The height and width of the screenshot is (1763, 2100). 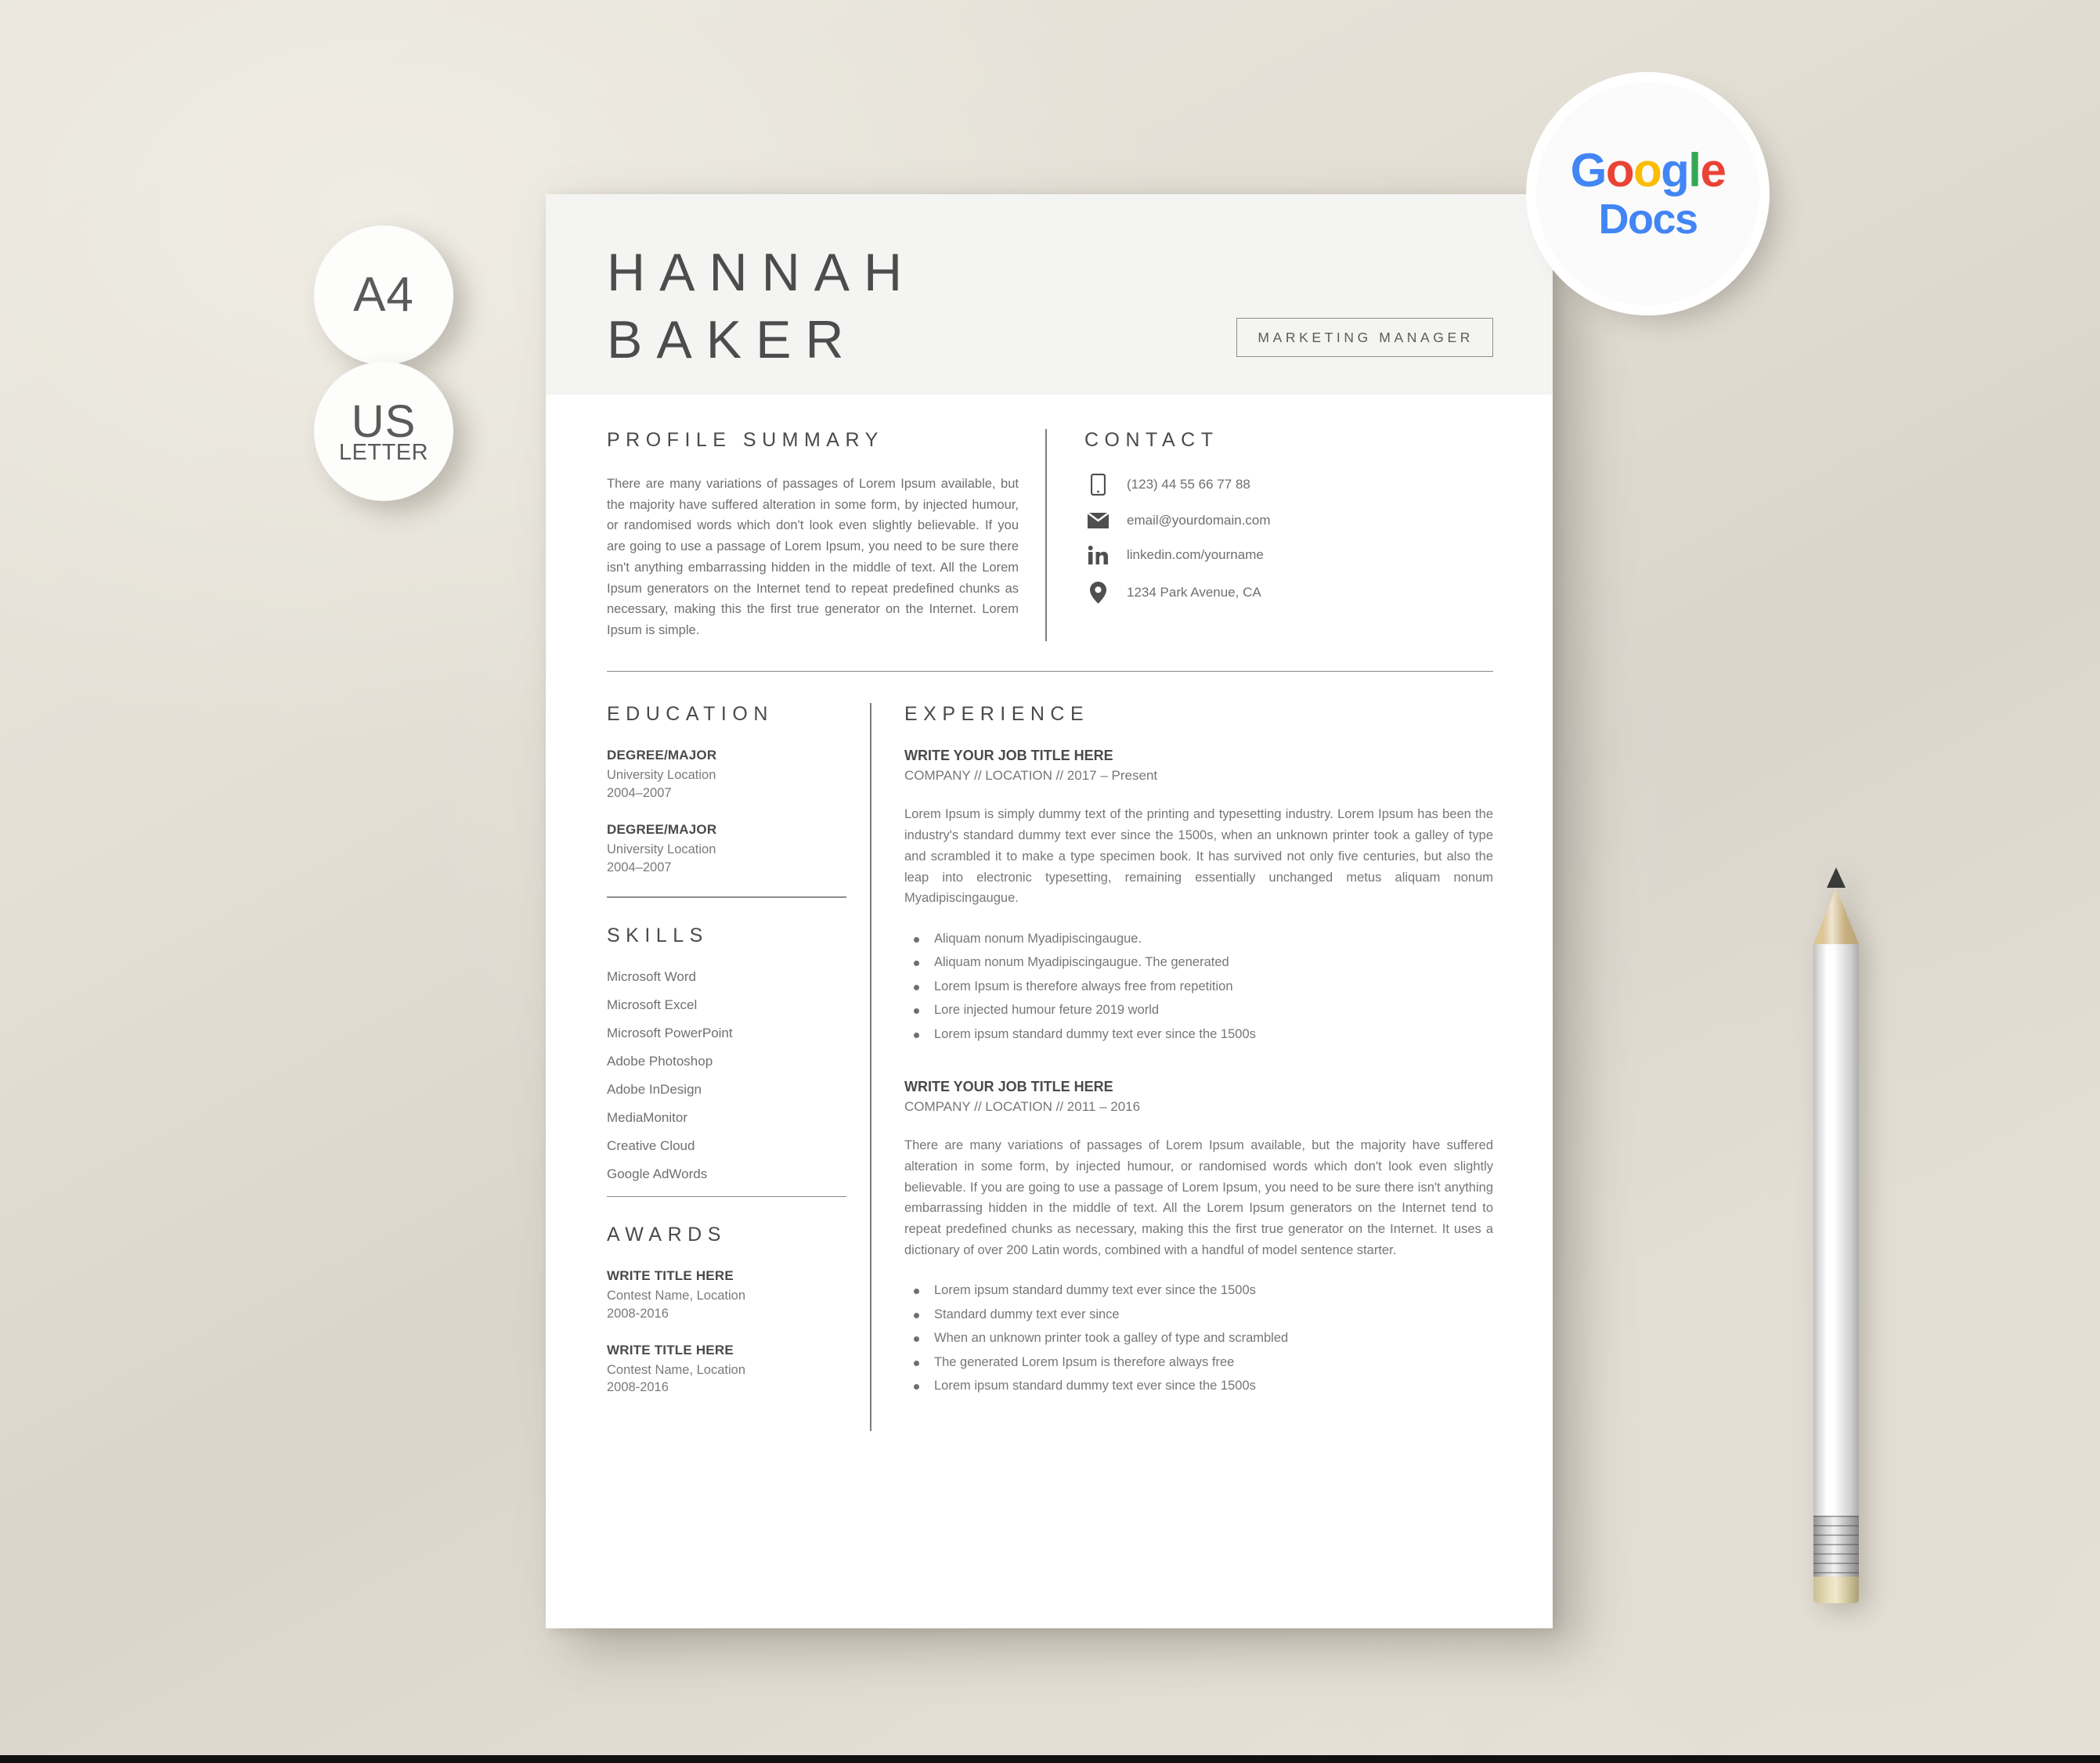 What do you see at coordinates (1364, 338) in the screenshot?
I see `job-role-badge: MARKETING MANAGER` at bounding box center [1364, 338].